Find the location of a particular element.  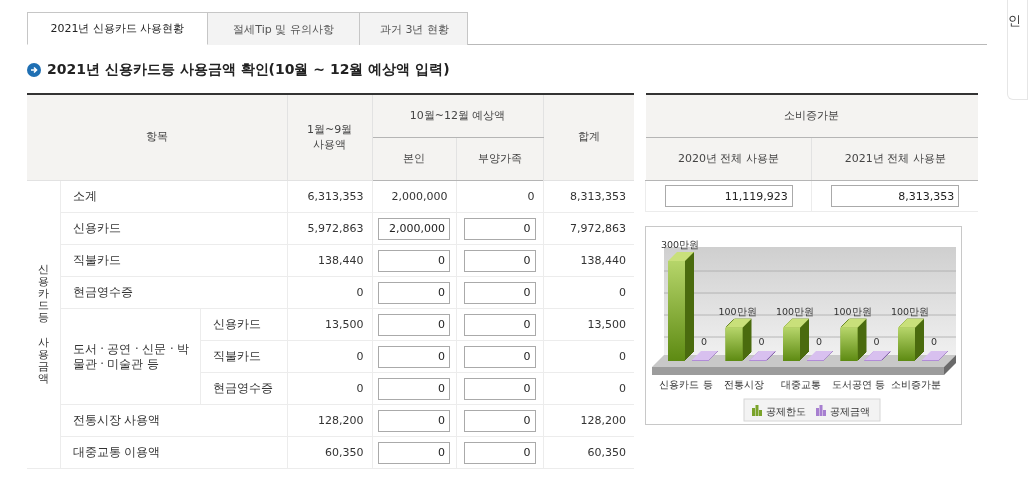

category-label: 대중교통 is located at coordinates (801, 384).